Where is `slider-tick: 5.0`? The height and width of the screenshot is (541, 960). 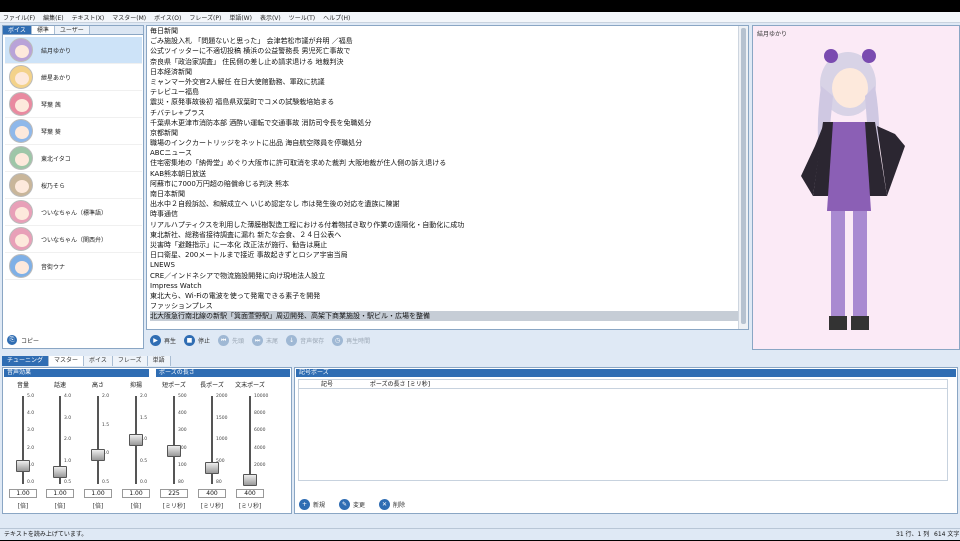 slider-tick: 5.0 is located at coordinates (31, 396).